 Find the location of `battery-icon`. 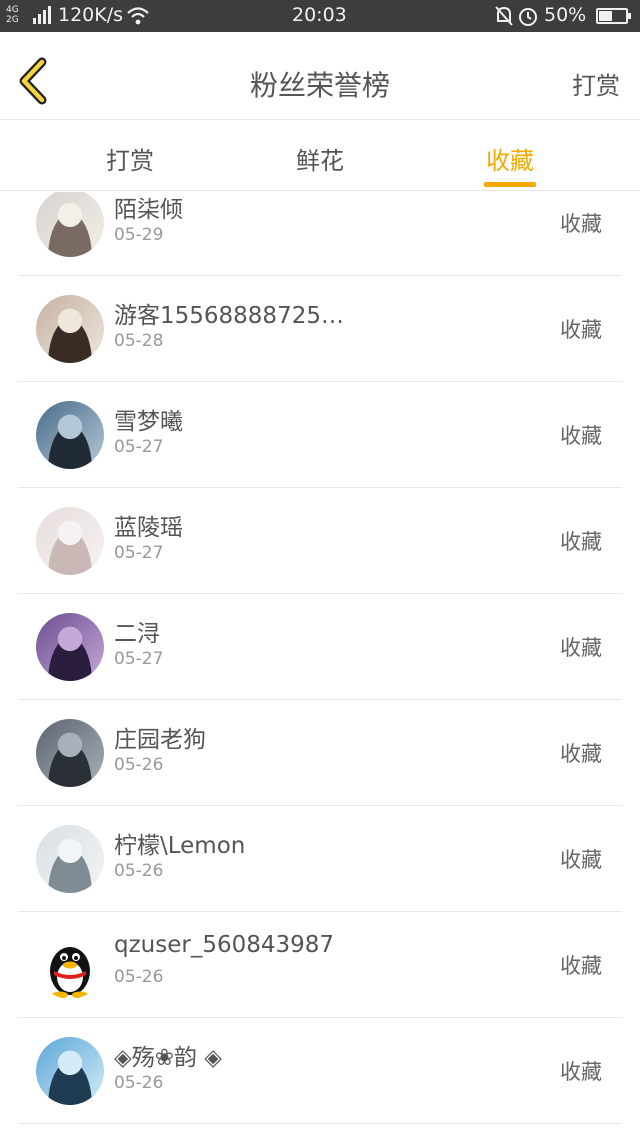

battery-icon is located at coordinates (613, 16).